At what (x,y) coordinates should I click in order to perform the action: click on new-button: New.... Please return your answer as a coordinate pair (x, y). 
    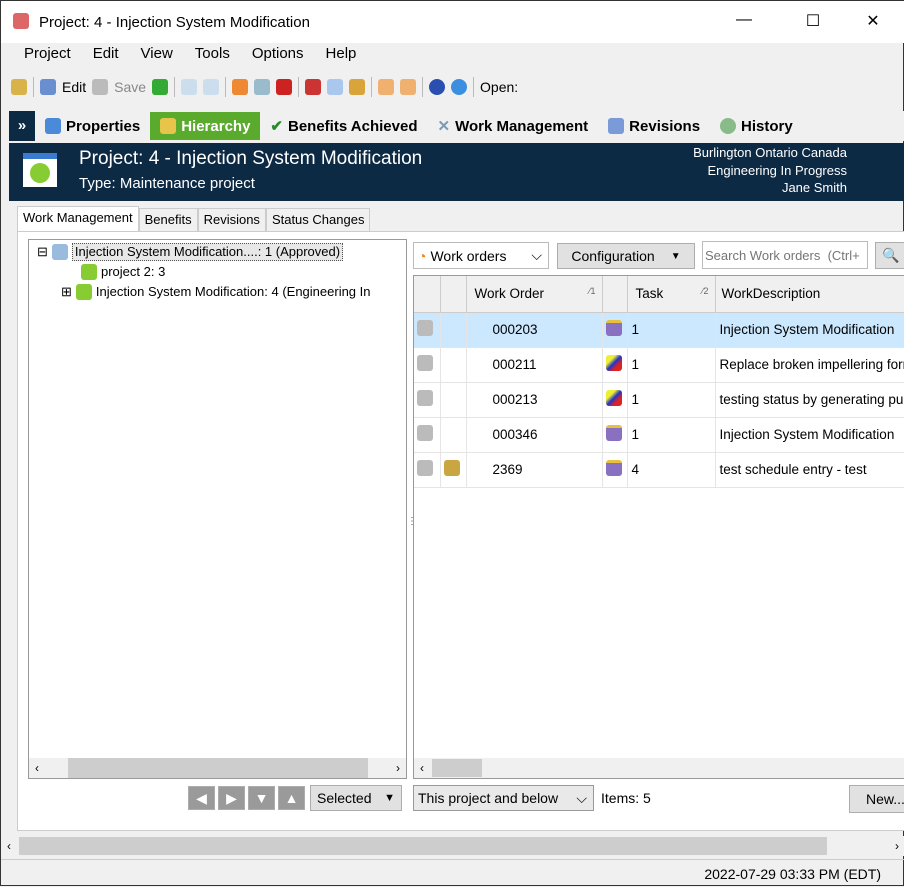
    Looking at the image, I should click on (876, 799).